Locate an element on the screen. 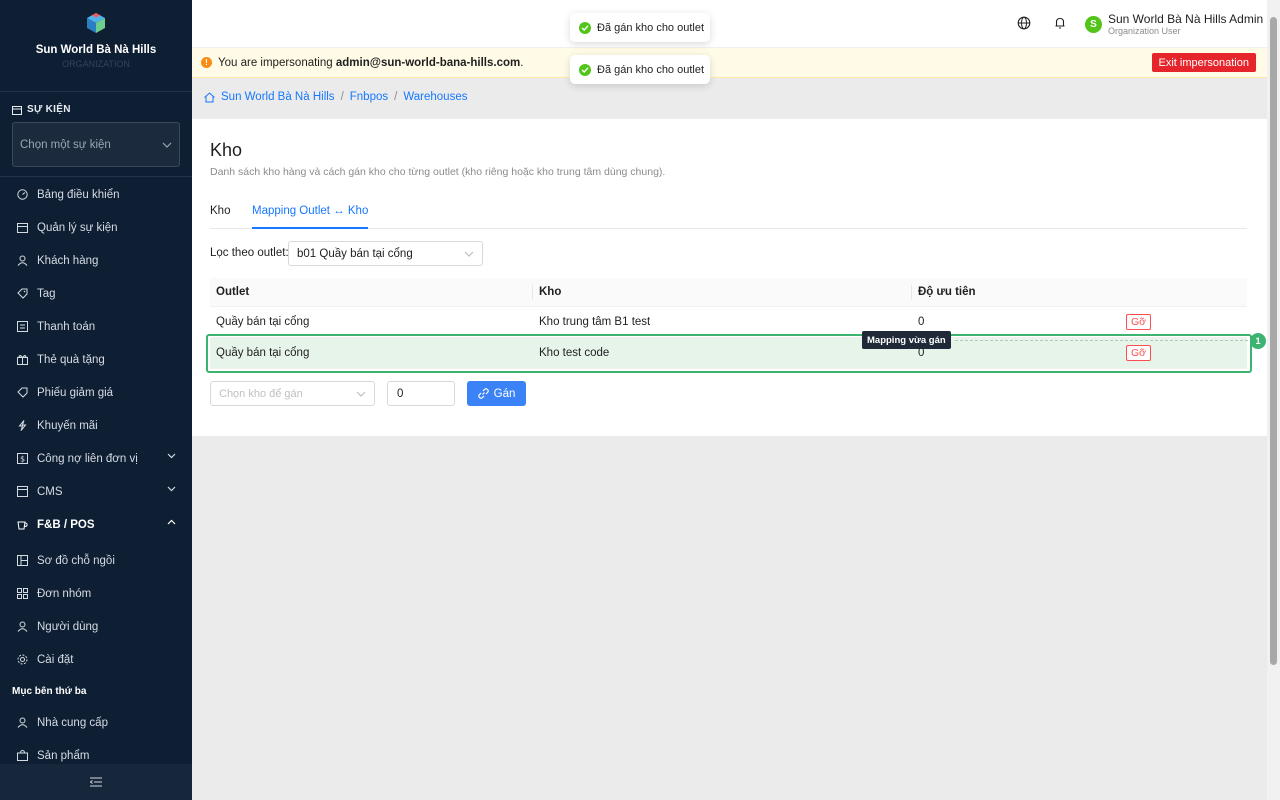 The image size is (1280, 800). kho-select: Chọn kho để gán is located at coordinates (292, 393).